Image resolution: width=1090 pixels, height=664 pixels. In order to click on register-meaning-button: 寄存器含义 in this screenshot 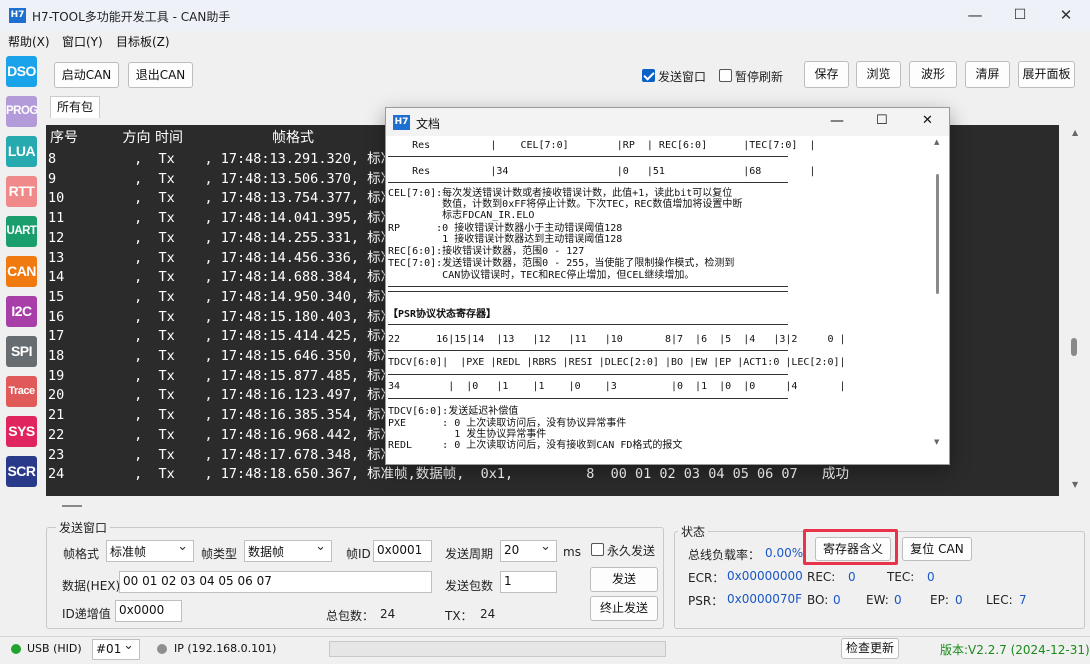, I will do `click(853, 549)`.